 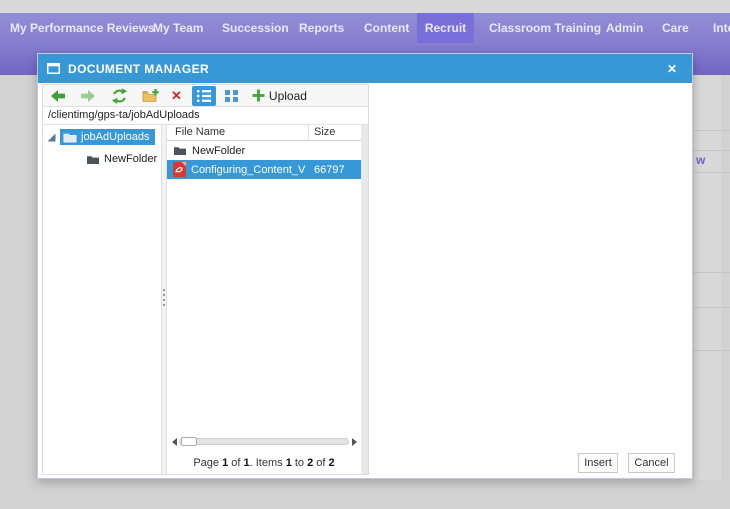 I want to click on file-row-size: 66797, so click(x=329, y=169).